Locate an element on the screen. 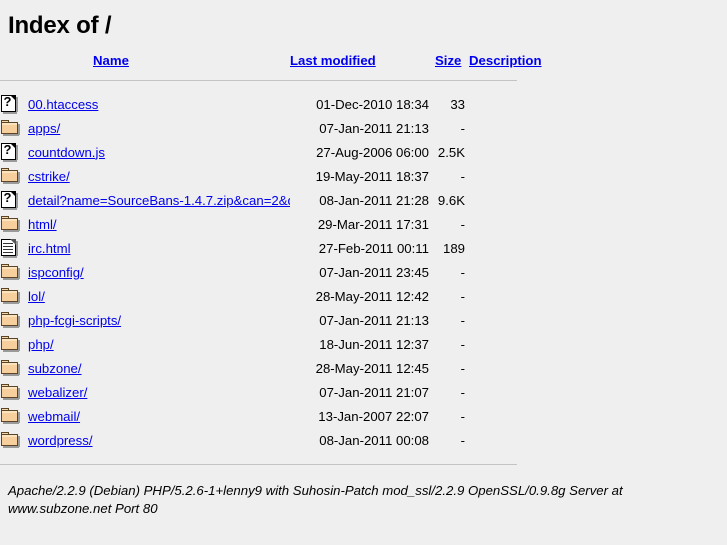 This screenshot has width=727, height=545. row-name-cell: html/ is located at coordinates (159, 224).